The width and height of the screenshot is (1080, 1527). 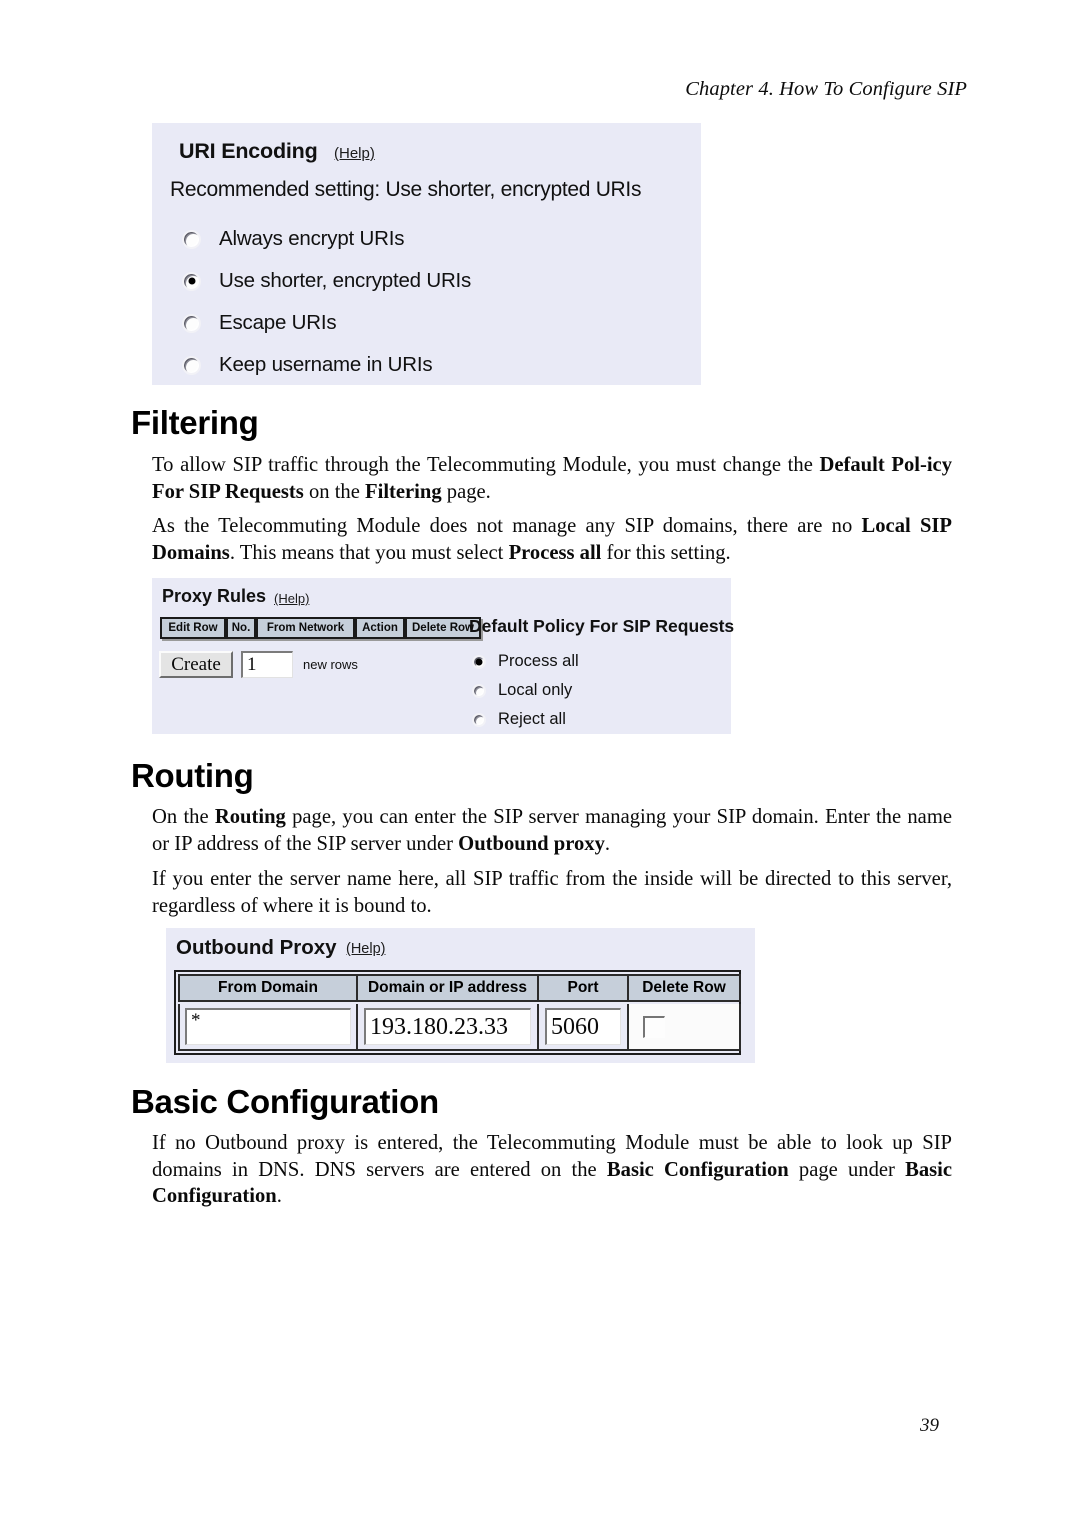 I want to click on option-label: Always encrypt URIs, so click(x=312, y=238).